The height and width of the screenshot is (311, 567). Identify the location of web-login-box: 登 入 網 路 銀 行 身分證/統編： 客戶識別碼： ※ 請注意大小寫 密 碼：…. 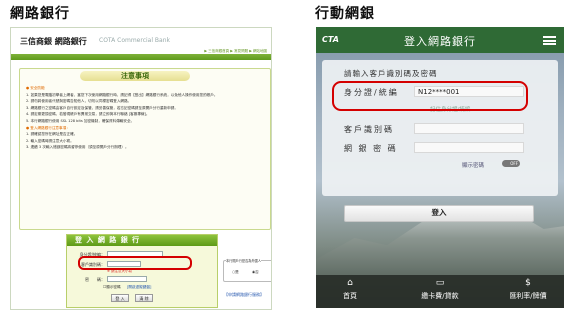
(142, 271).